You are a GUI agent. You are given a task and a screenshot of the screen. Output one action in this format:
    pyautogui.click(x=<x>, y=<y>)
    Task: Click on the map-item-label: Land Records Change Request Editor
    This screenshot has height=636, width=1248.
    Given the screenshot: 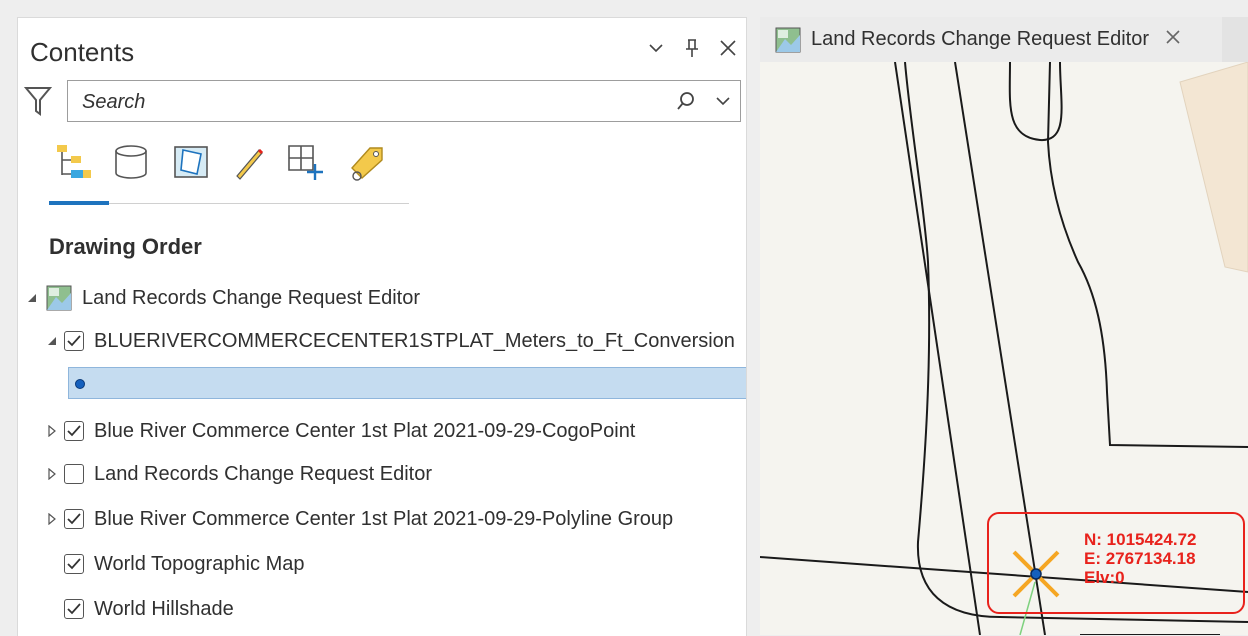 What is the action you would take?
    pyautogui.click(x=251, y=297)
    